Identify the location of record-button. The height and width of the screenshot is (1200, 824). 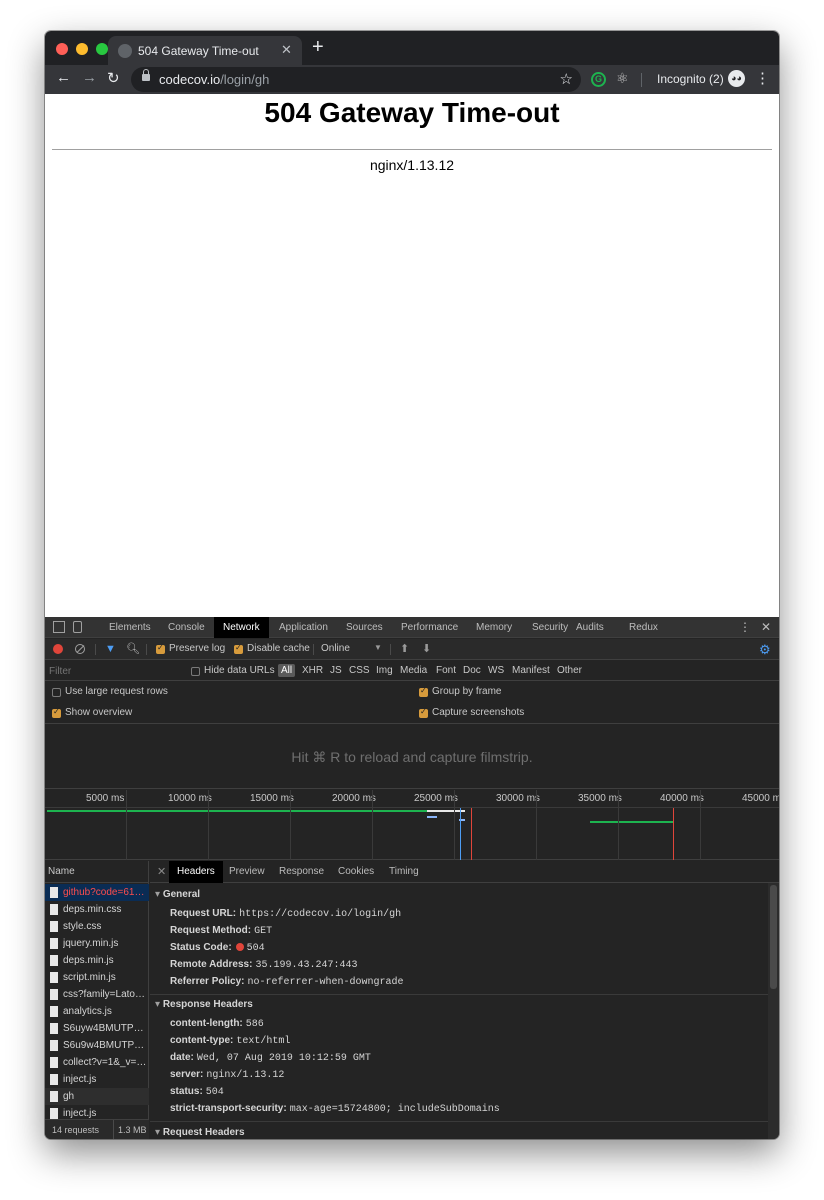
(58, 649).